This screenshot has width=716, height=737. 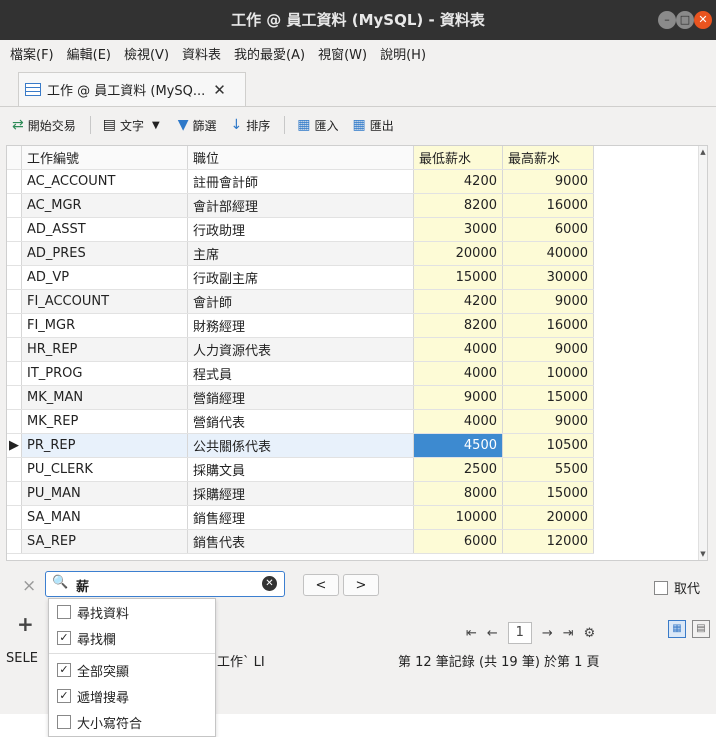 What do you see at coordinates (677, 629) in the screenshot?
I see `grid-view-icon: ▦` at bounding box center [677, 629].